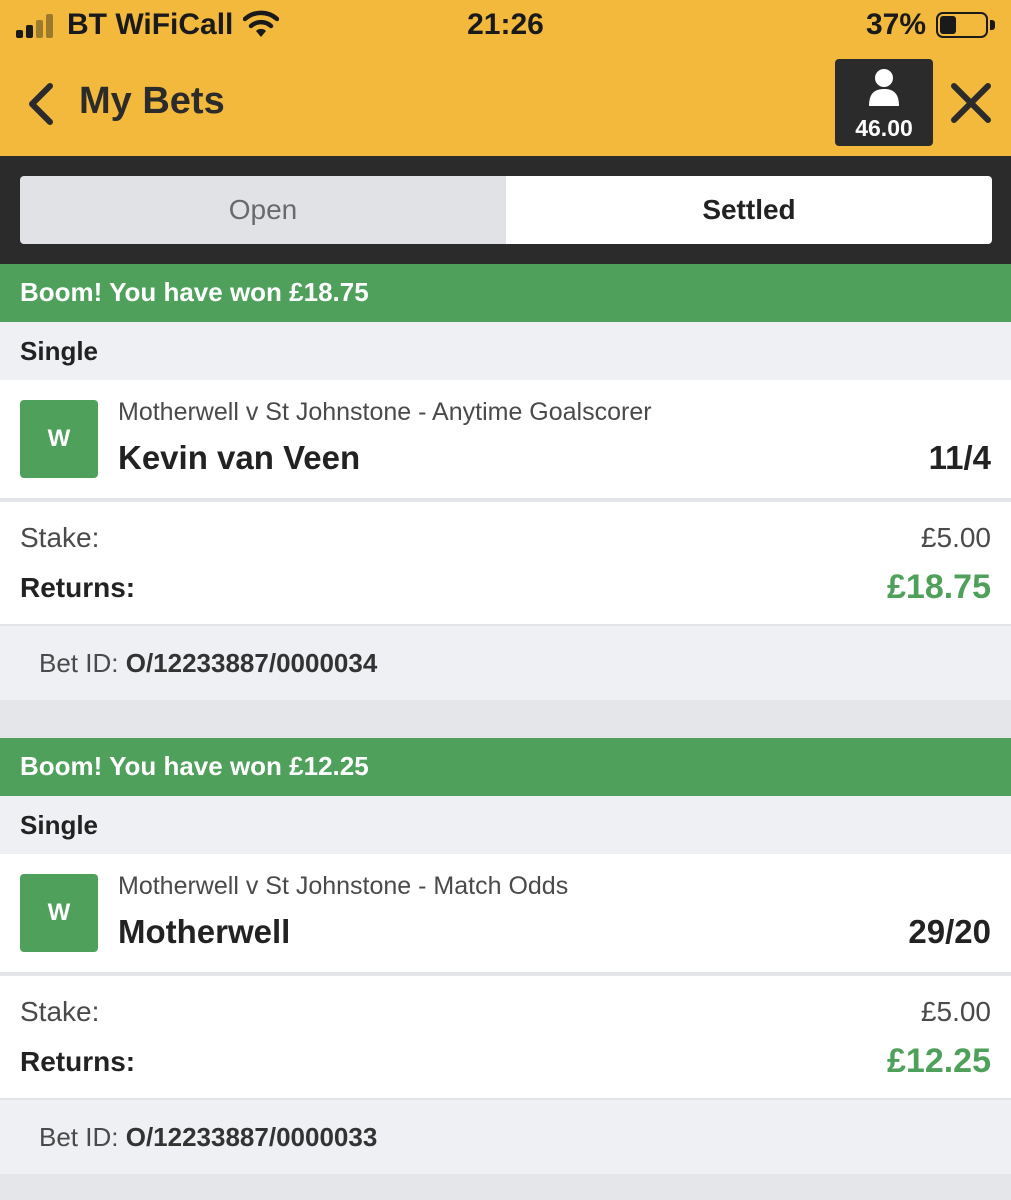 This screenshot has width=1011, height=1200. What do you see at coordinates (505, 1038) in the screenshot?
I see `stake-returns: Stake: £5.00 Returns: £12.25` at bounding box center [505, 1038].